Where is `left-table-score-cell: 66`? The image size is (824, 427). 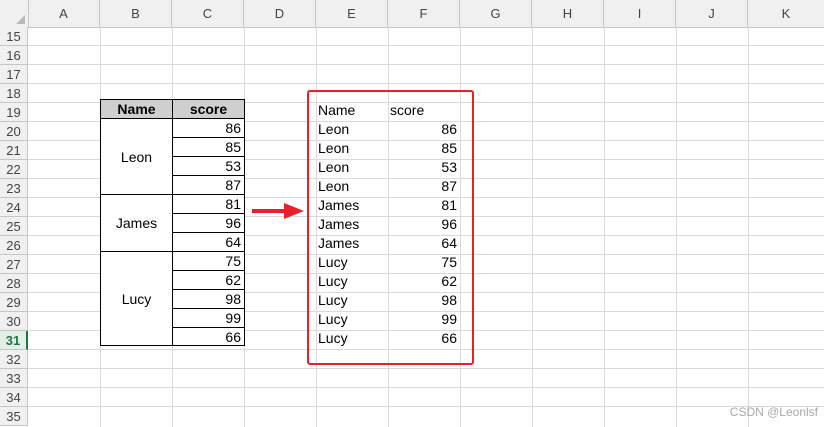
left-table-score-cell: 66 is located at coordinates (208, 336).